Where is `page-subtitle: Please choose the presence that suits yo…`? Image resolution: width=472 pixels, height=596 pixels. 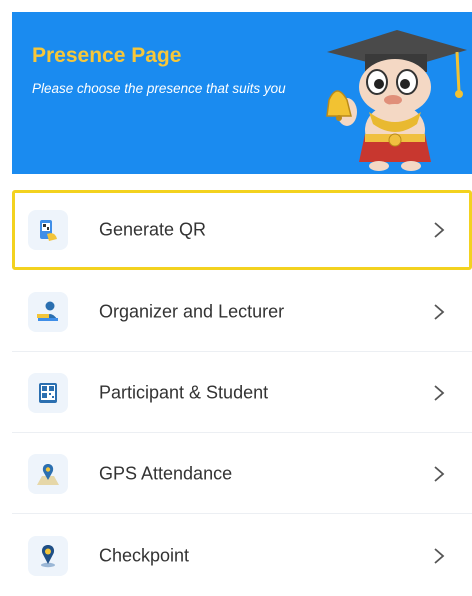 page-subtitle: Please choose the presence that suits yo… is located at coordinates (159, 88).